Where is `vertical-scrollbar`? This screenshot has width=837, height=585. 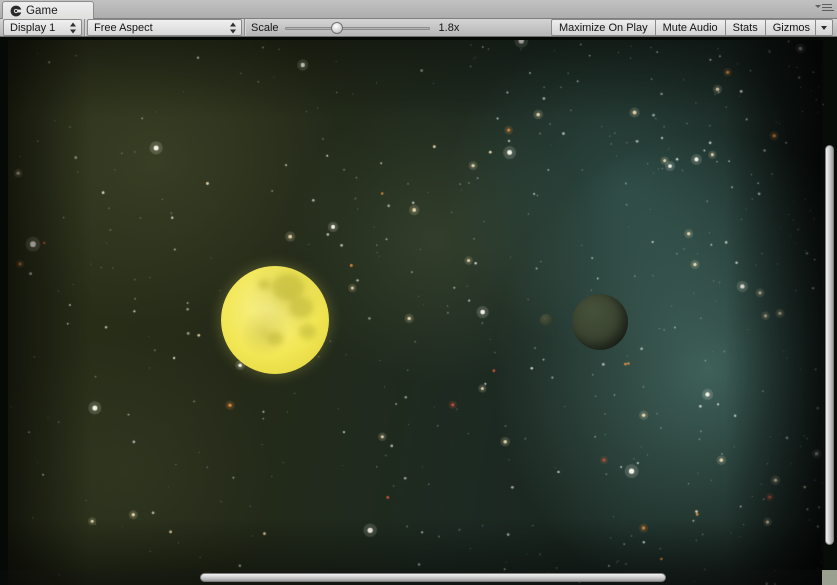
vertical-scrollbar is located at coordinates (829, 303).